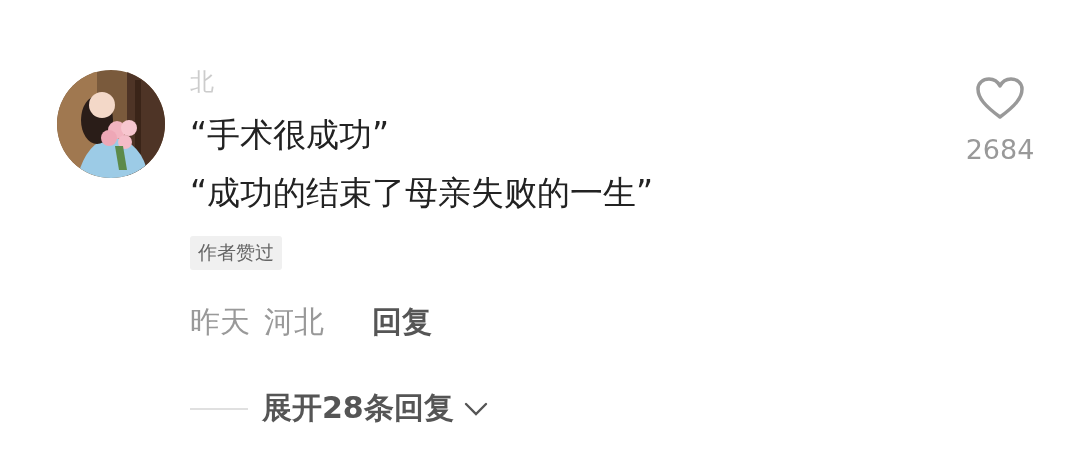 The image size is (1080, 472). What do you see at coordinates (1000, 98) in the screenshot?
I see `heart-icon` at bounding box center [1000, 98].